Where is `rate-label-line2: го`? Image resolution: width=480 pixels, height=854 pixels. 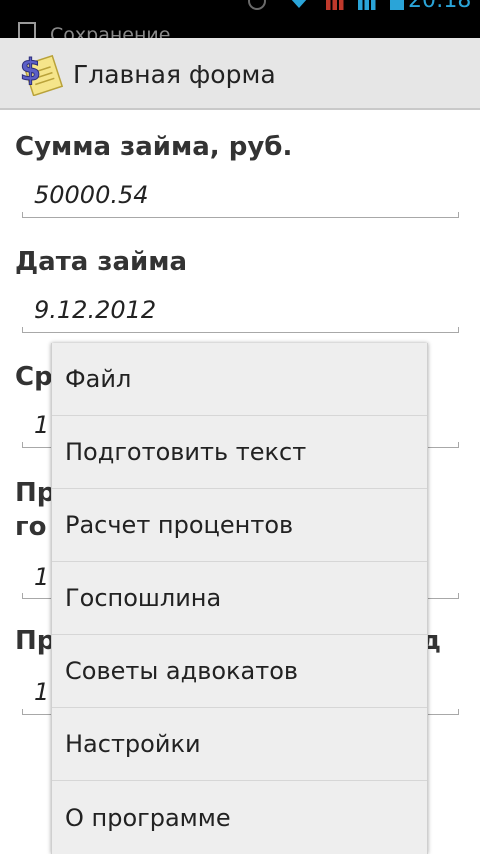 rate-label-line2: го is located at coordinates (31, 527).